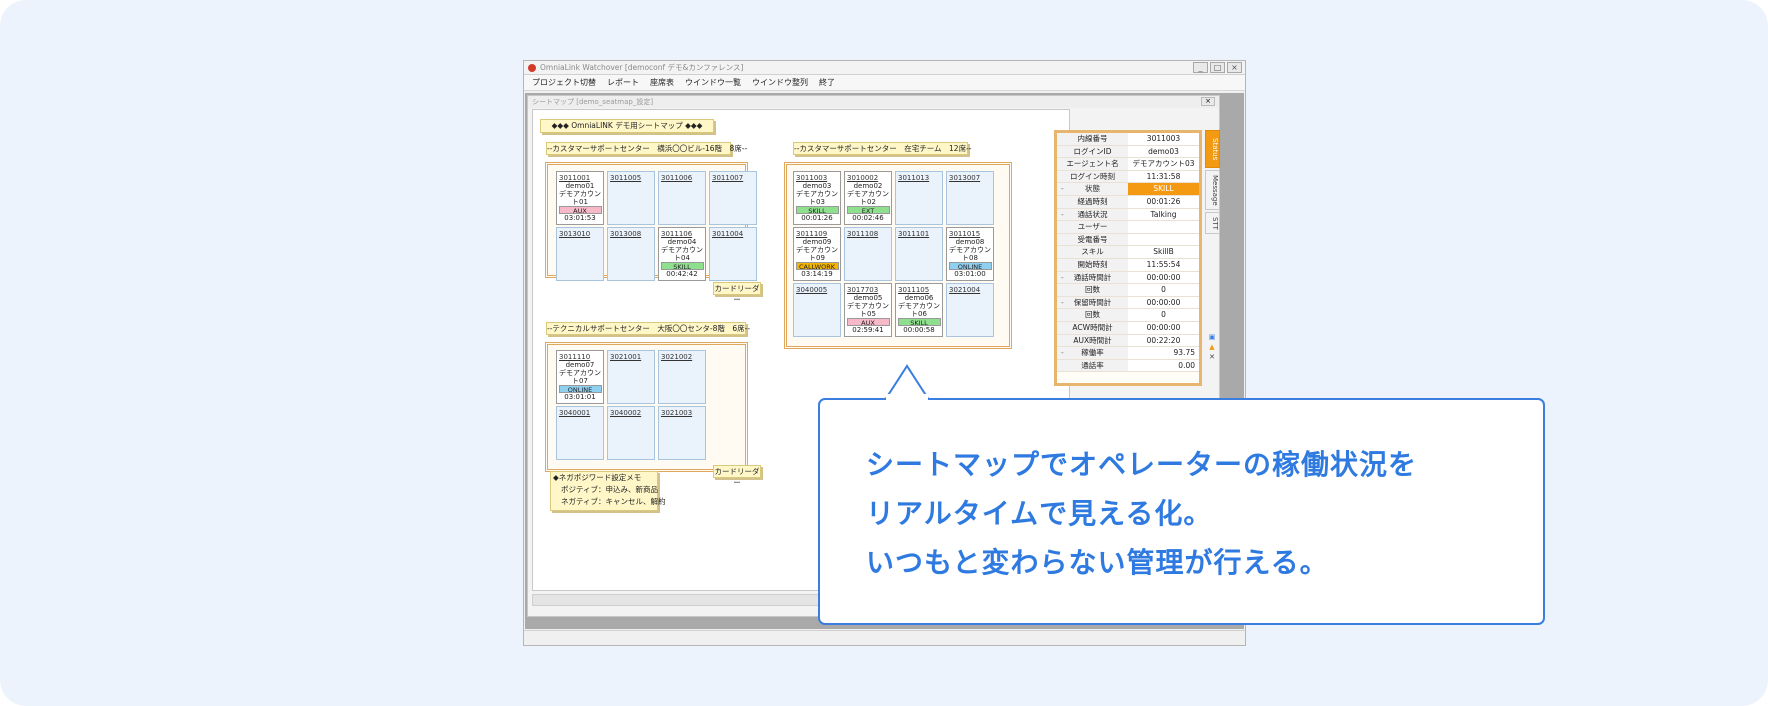  I want to click on seat: 3011004, so click(733, 254).